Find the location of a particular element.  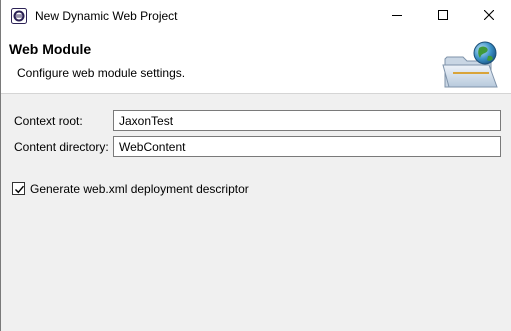

window-title: New Dynamic Web Project is located at coordinates (106, 16).